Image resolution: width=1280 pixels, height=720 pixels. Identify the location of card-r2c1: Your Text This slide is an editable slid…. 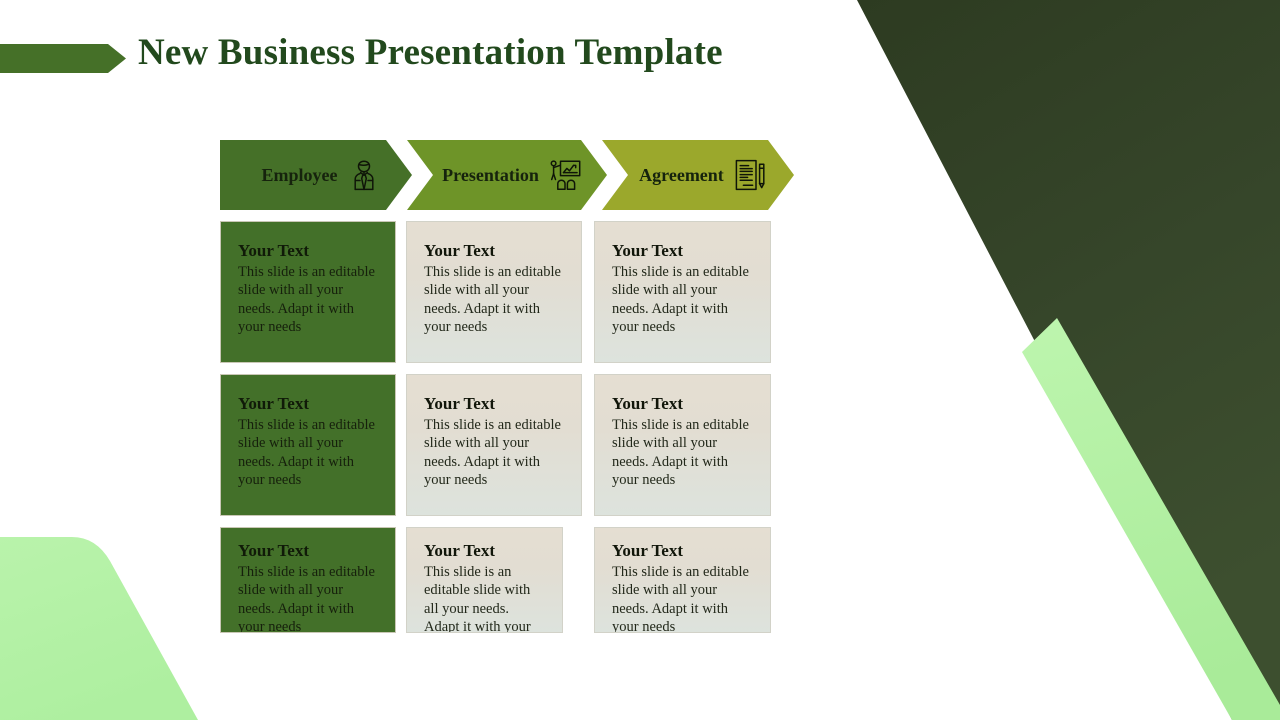
(308, 445).